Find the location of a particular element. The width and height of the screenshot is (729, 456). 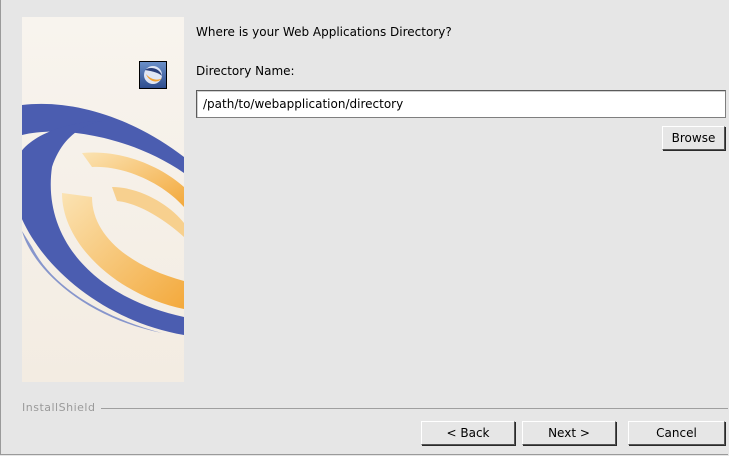

brand-label: InstallShield is located at coordinates (62, 407).